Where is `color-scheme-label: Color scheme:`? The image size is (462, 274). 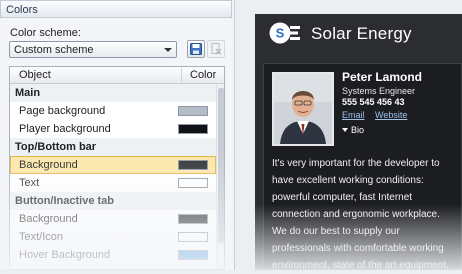
color-scheme-label: Color scheme: is located at coordinates (45, 33).